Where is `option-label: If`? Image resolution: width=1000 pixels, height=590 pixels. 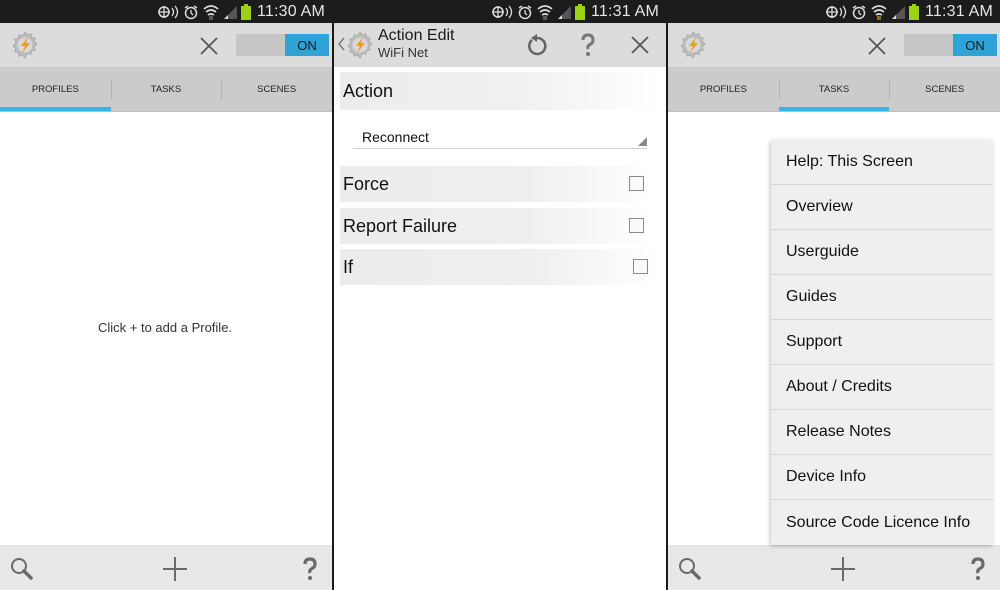 option-label: If is located at coordinates (348, 266).